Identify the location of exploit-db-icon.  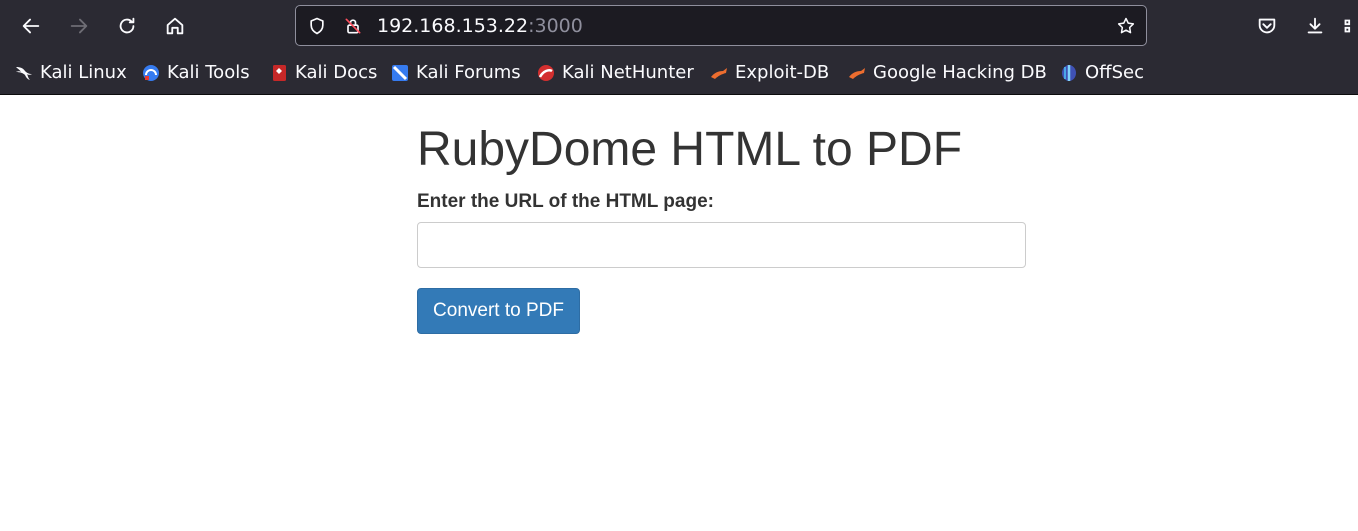
(719, 73).